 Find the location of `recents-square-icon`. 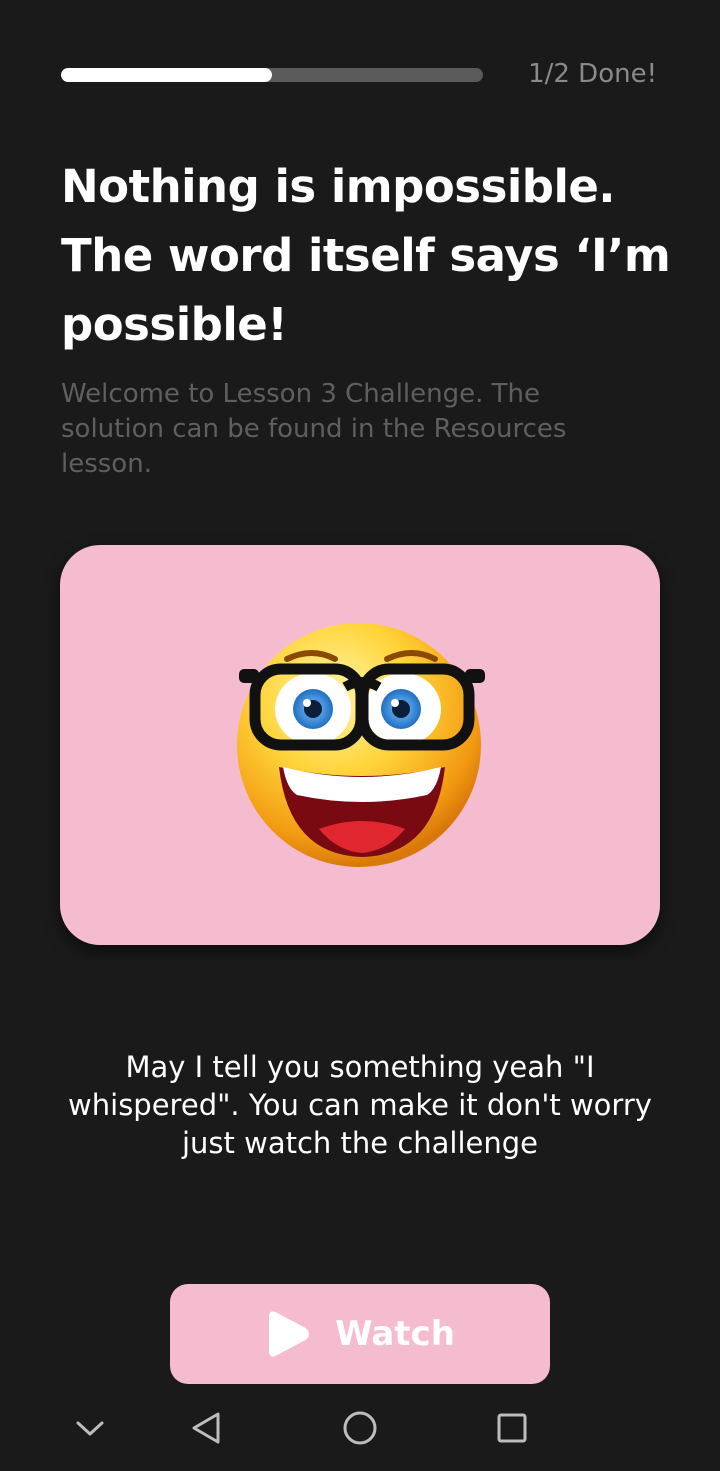

recents-square-icon is located at coordinates (512, 1428).